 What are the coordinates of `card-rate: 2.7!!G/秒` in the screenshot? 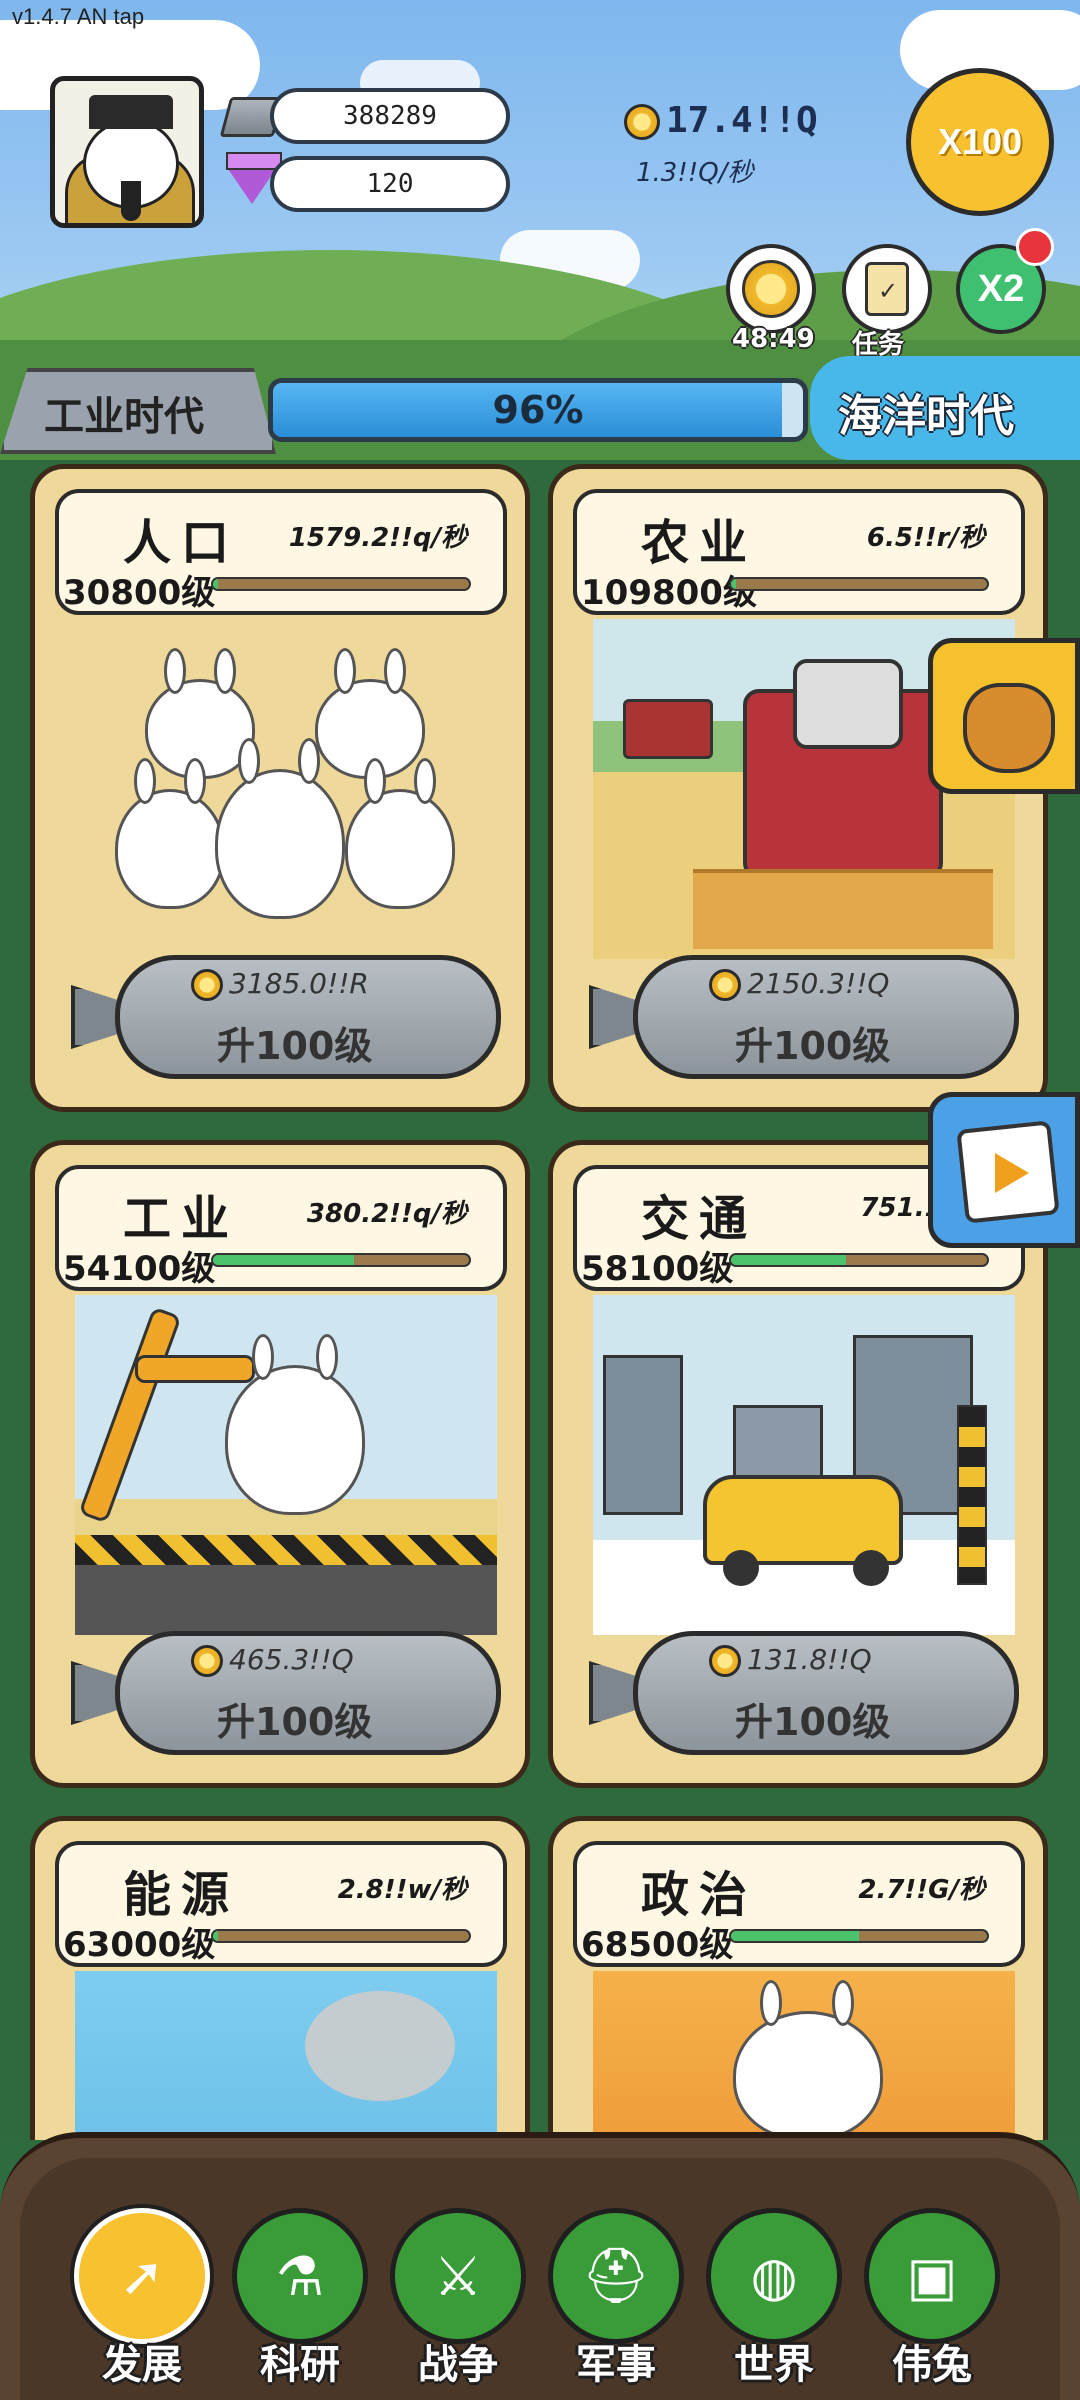 It's located at (921, 1890).